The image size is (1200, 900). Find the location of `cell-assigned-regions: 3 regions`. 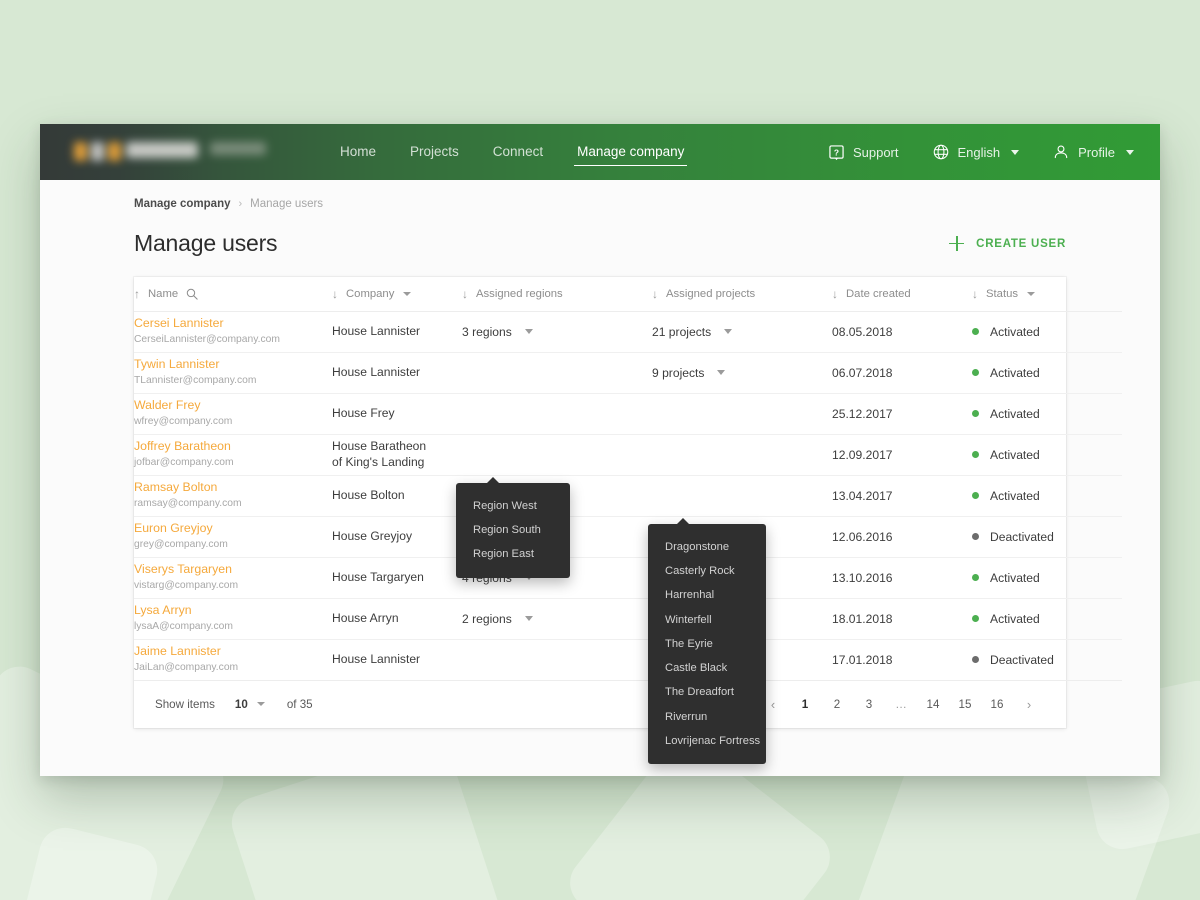

cell-assigned-regions: 3 regions is located at coordinates (557, 332).